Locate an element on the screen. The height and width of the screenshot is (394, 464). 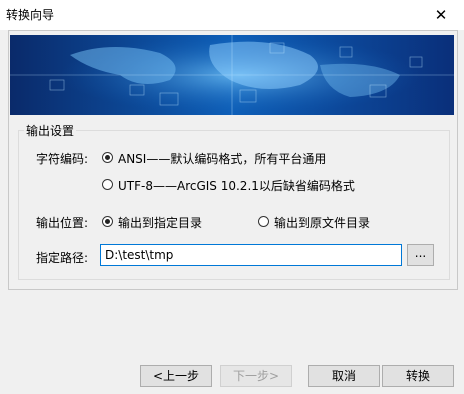
output-to-source-label: 输出到原文件目录 is located at coordinates (322, 222).